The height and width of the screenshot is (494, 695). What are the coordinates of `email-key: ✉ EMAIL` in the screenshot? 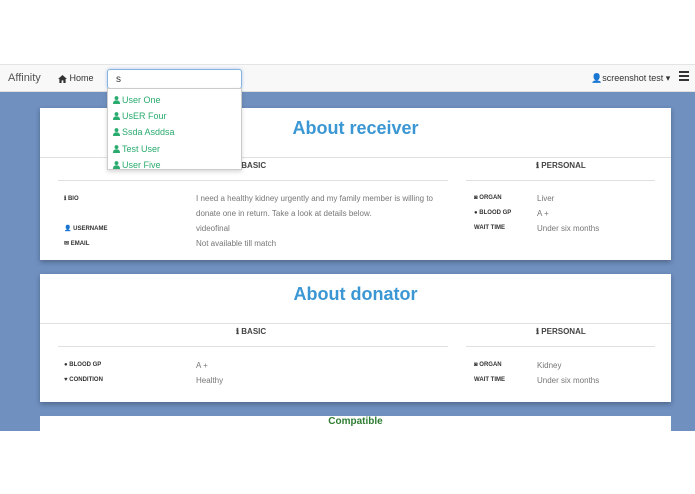 It's located at (77, 244).